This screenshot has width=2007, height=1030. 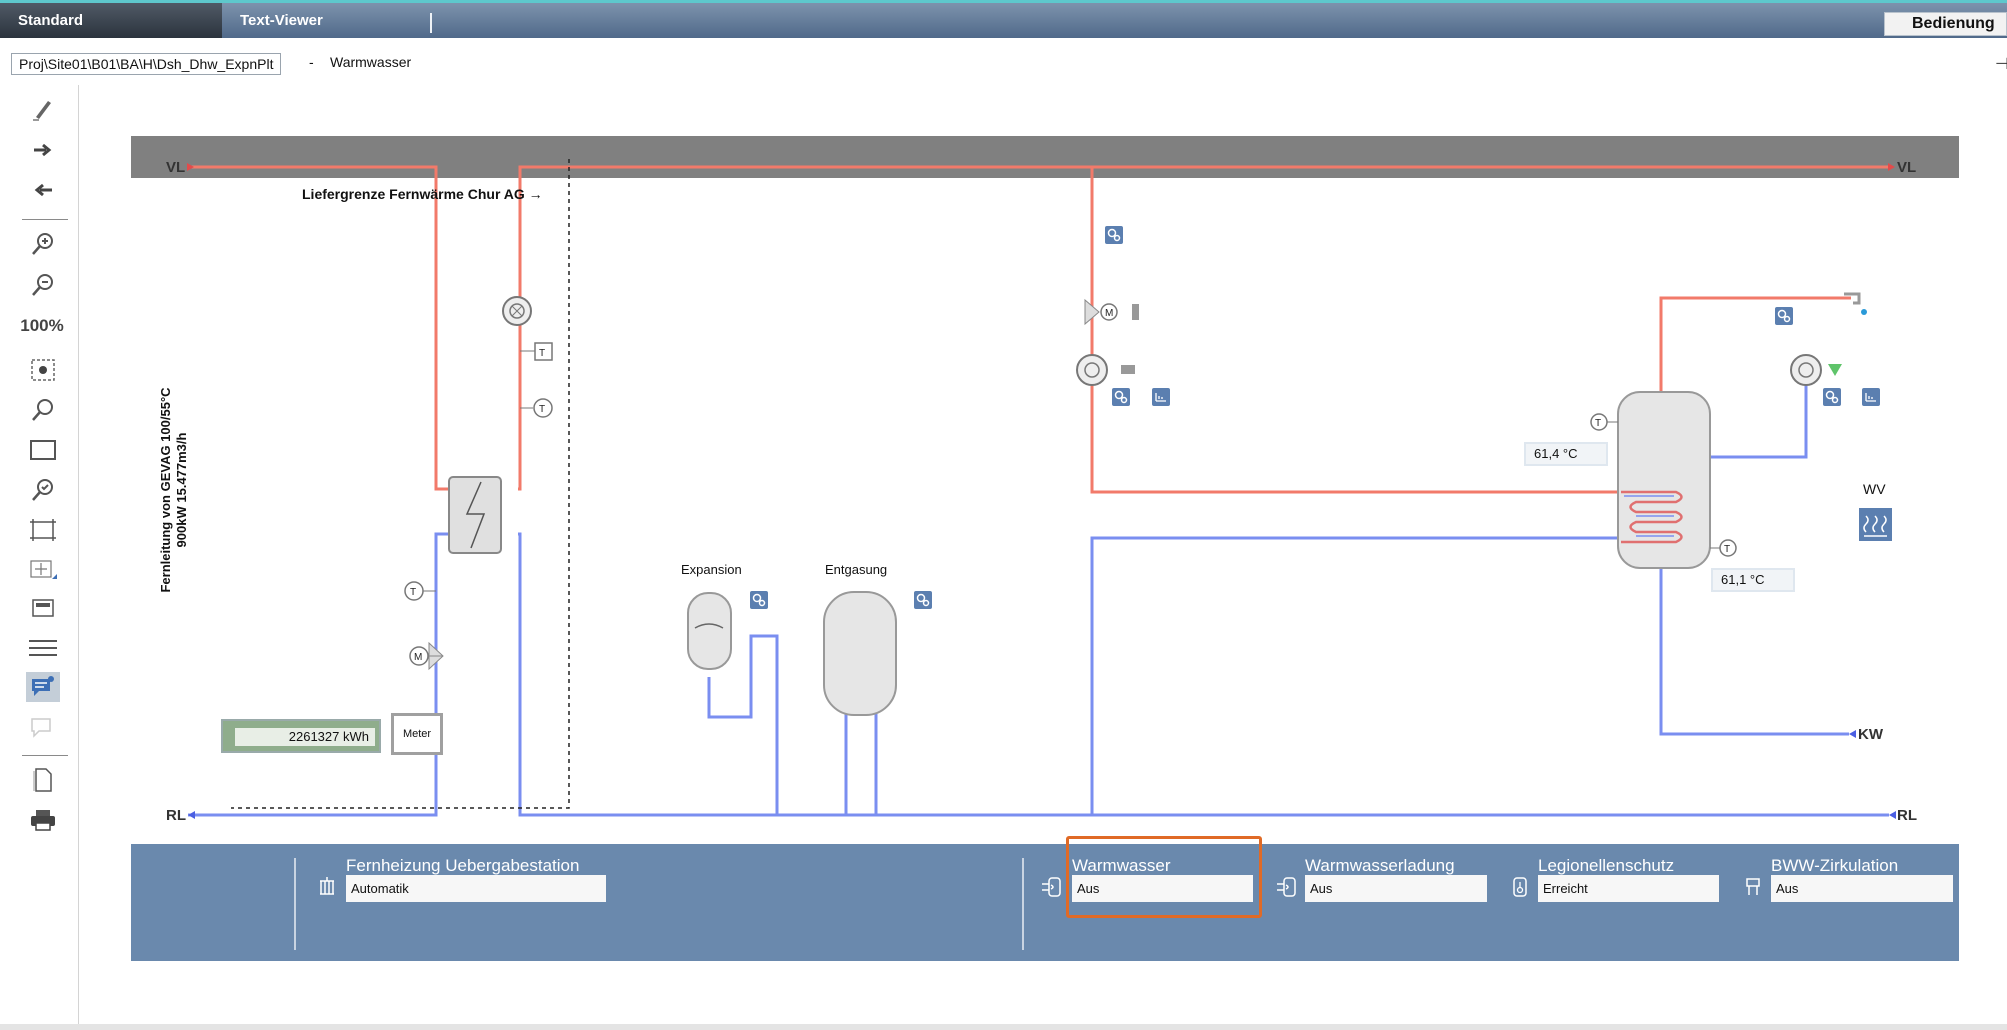 What do you see at coordinates (422, 194) in the screenshot?
I see `supply-boundary-label: Liefergrenze Fernwärme Chur AG →` at bounding box center [422, 194].